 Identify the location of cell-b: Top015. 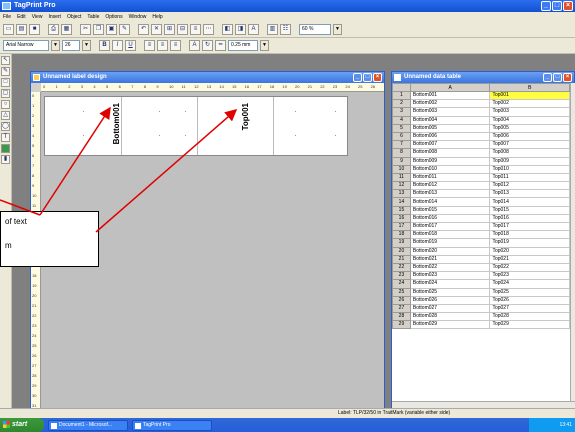
(529, 210).